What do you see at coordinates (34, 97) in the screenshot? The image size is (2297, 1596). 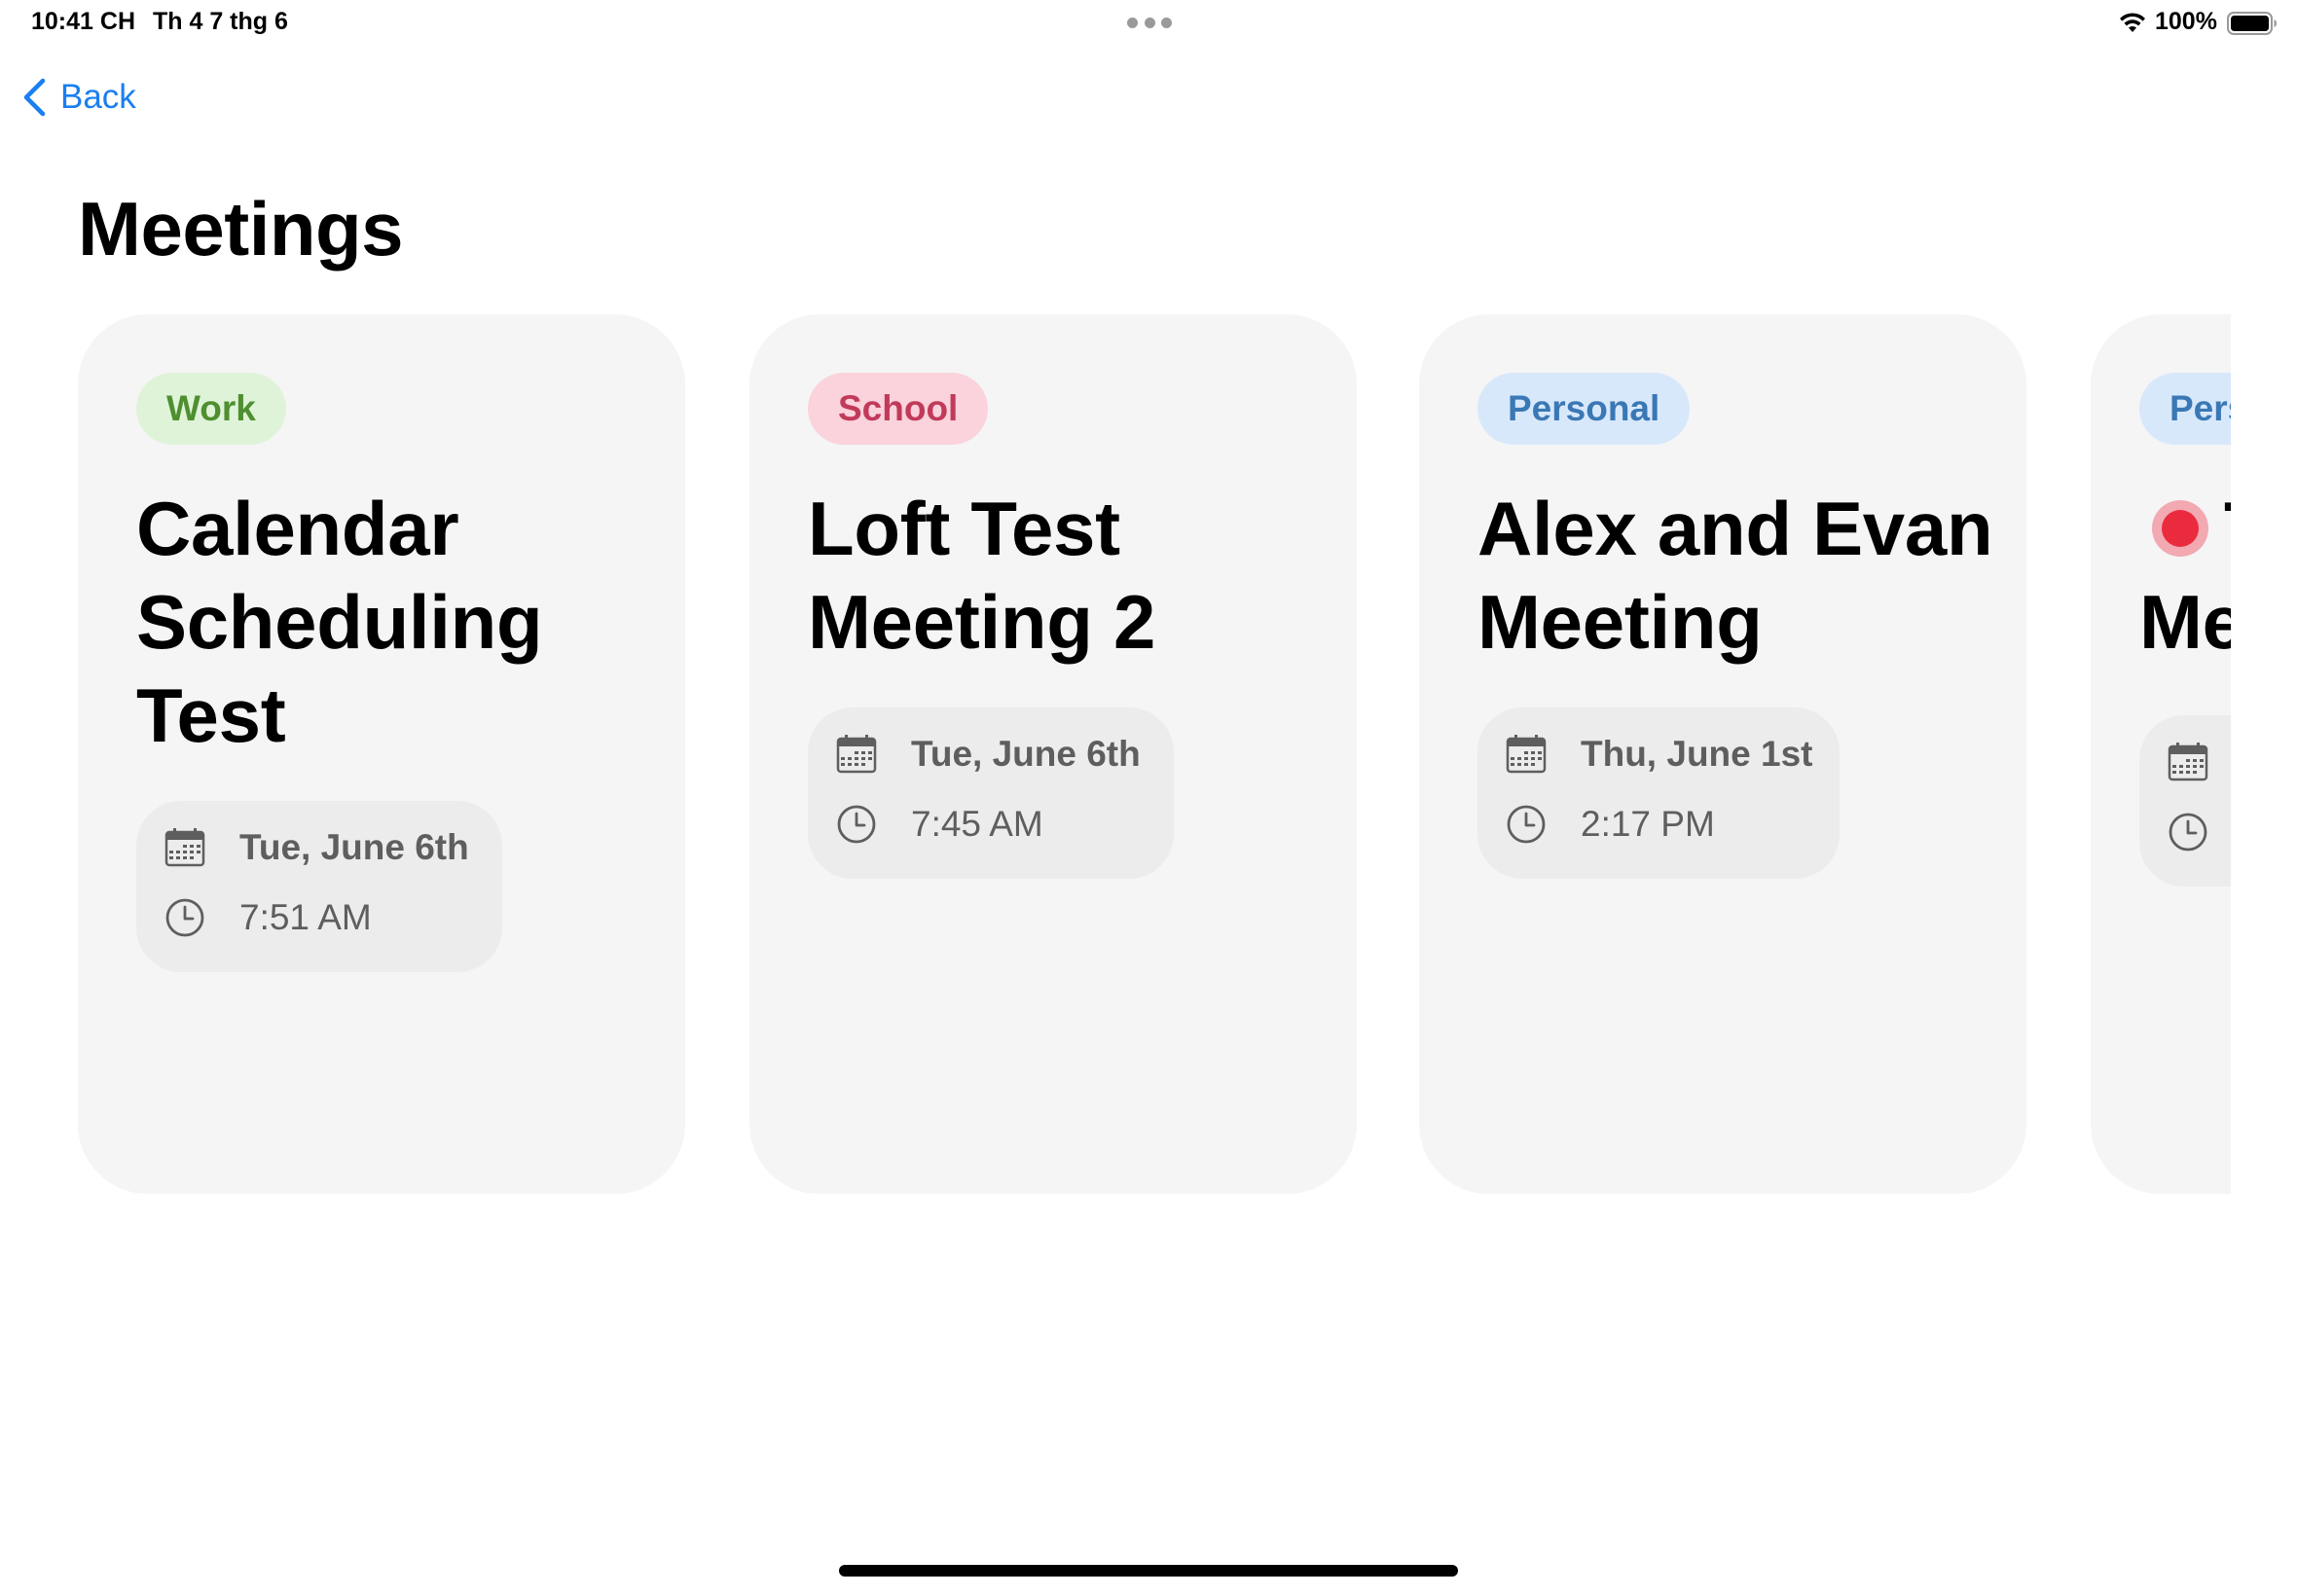 I see `chevron-left-icon` at bounding box center [34, 97].